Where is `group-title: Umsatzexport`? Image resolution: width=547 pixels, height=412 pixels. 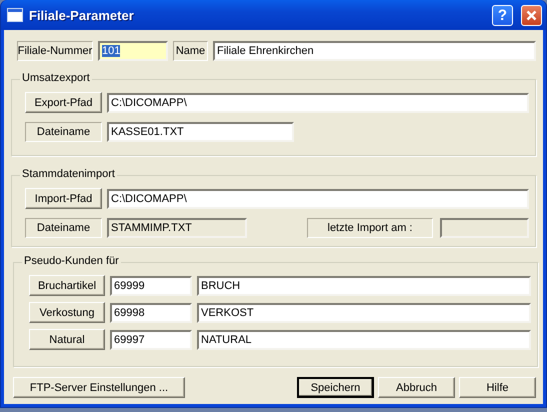
group-title: Umsatzexport is located at coordinates (56, 78).